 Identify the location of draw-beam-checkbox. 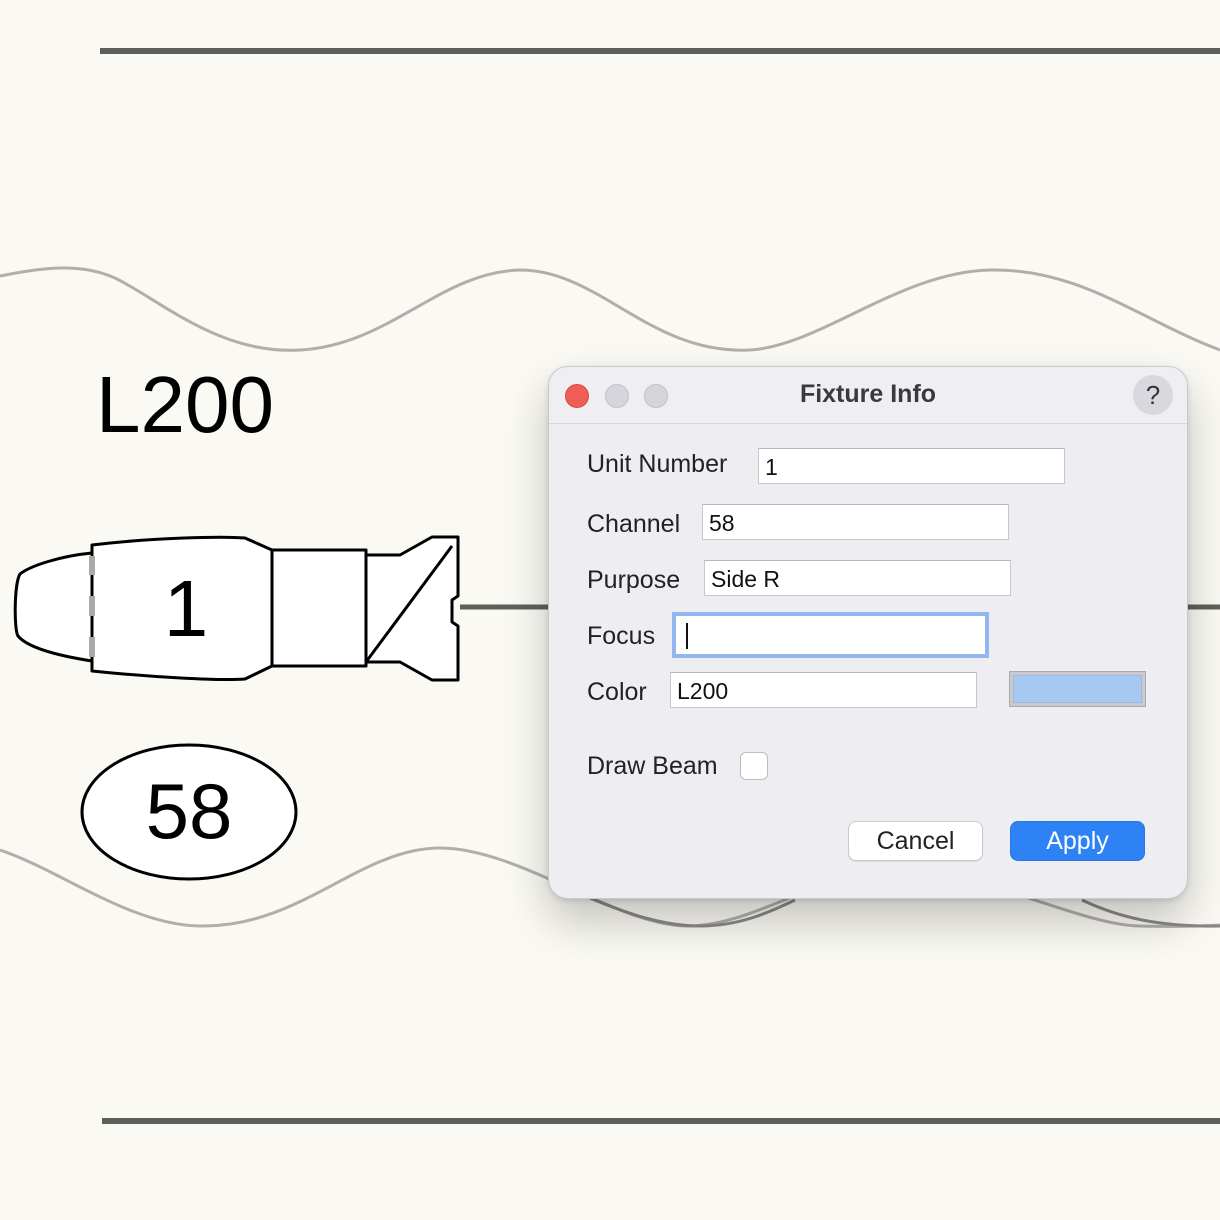
(754, 766).